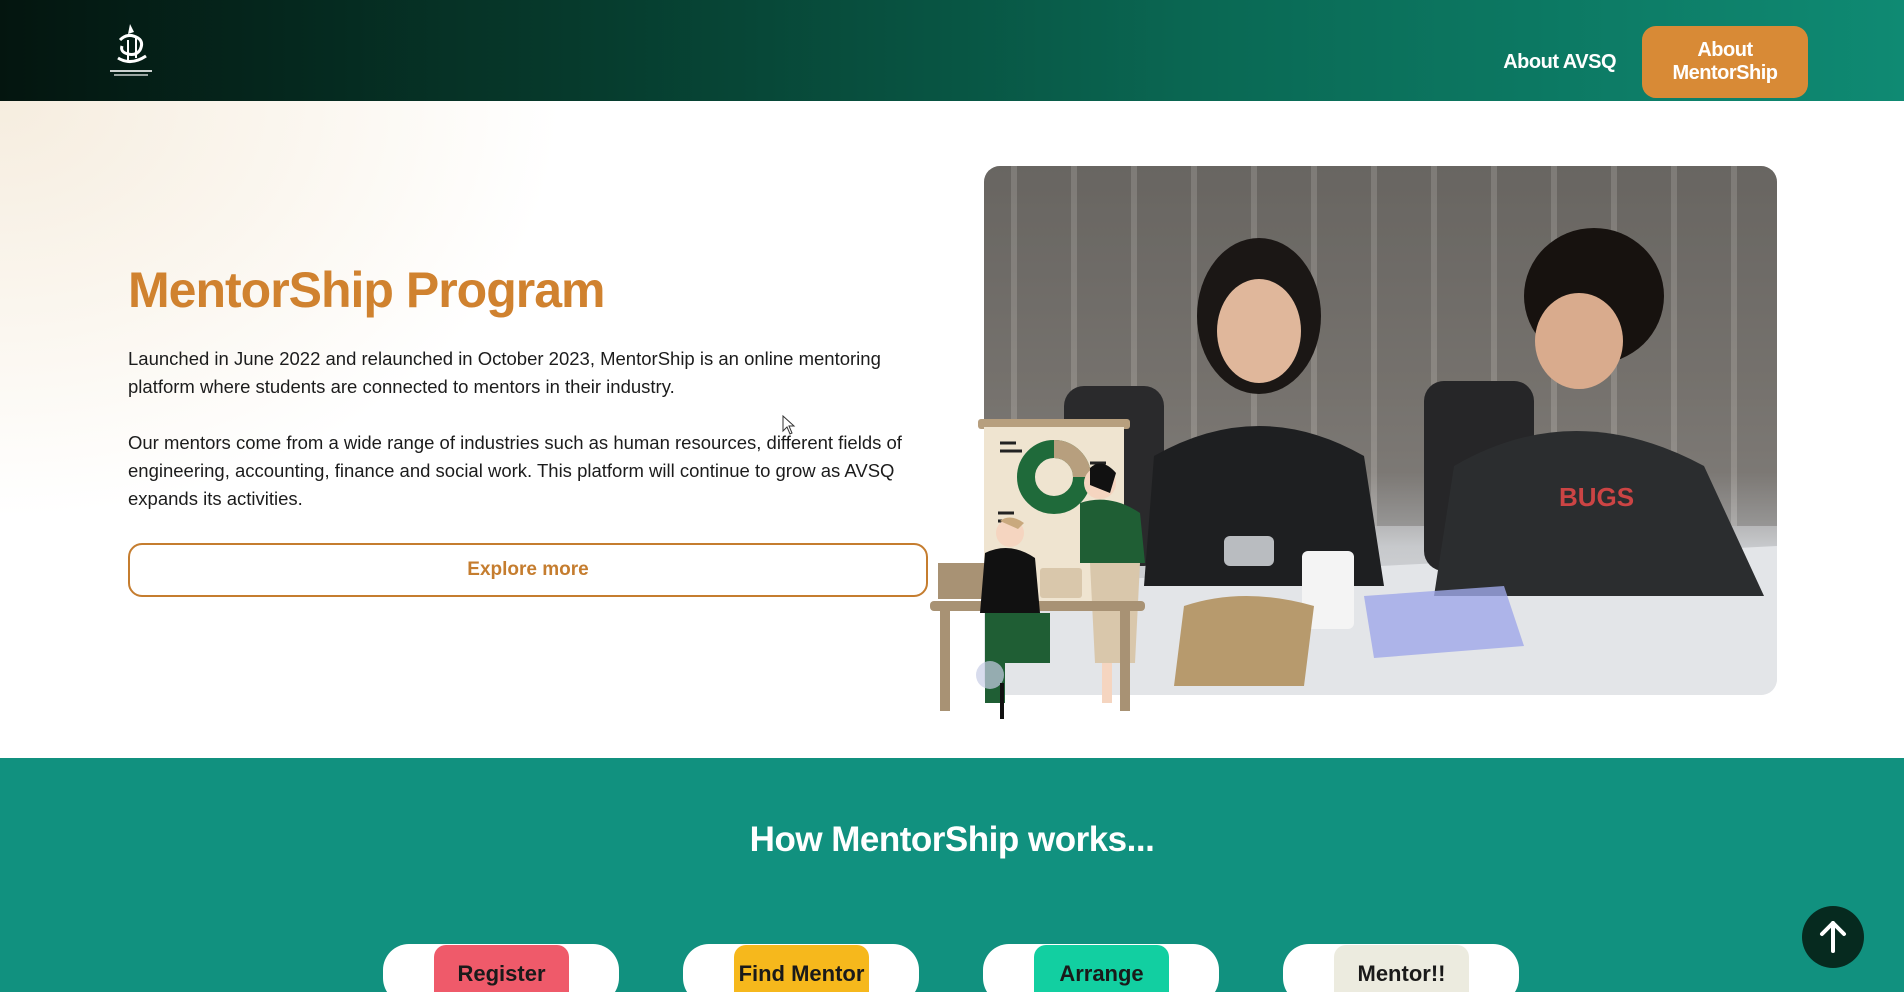 The height and width of the screenshot is (992, 1904). I want to click on step-arrange: Arrange, so click(1101, 968).